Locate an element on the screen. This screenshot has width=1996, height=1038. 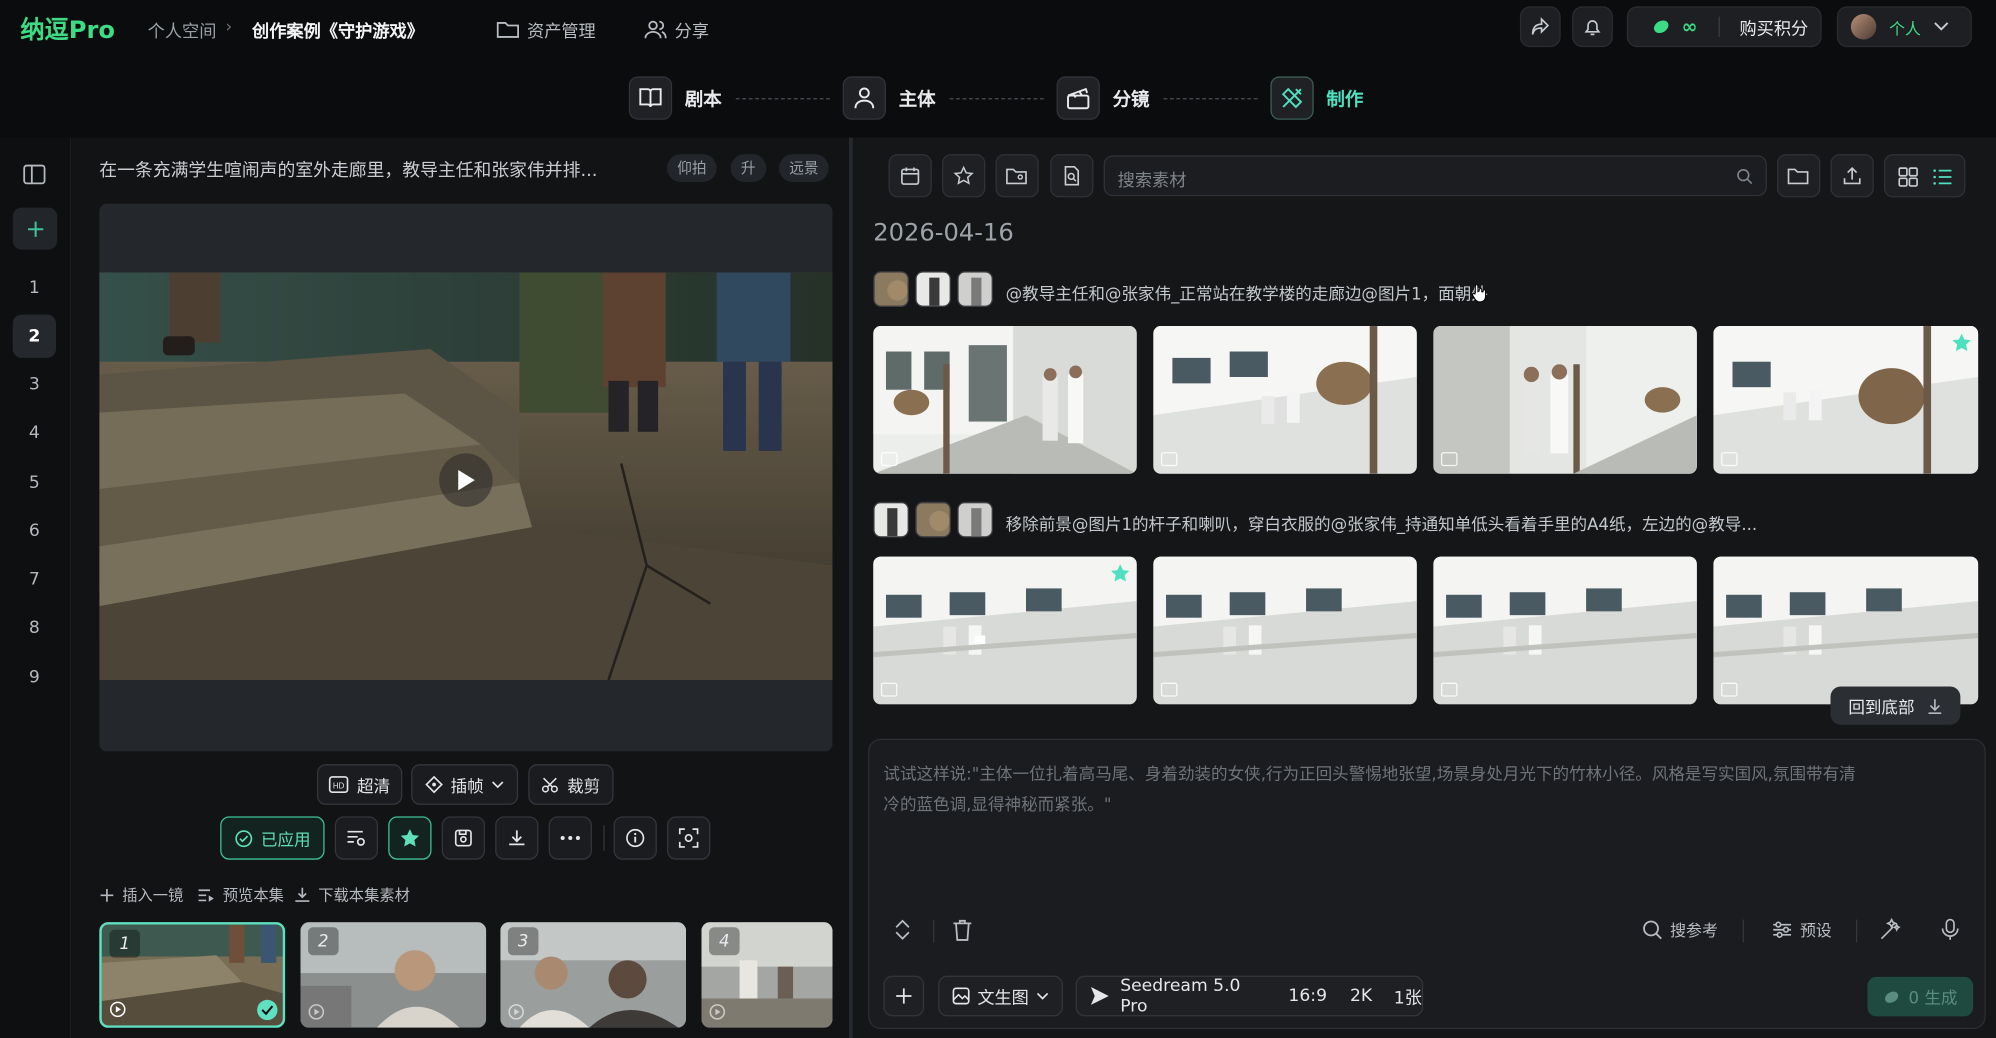
trash-icon is located at coordinates (962, 929).